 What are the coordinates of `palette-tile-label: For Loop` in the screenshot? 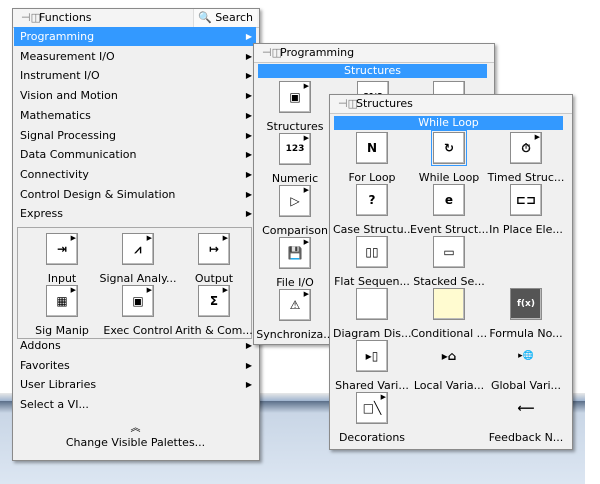 It's located at (372, 177).